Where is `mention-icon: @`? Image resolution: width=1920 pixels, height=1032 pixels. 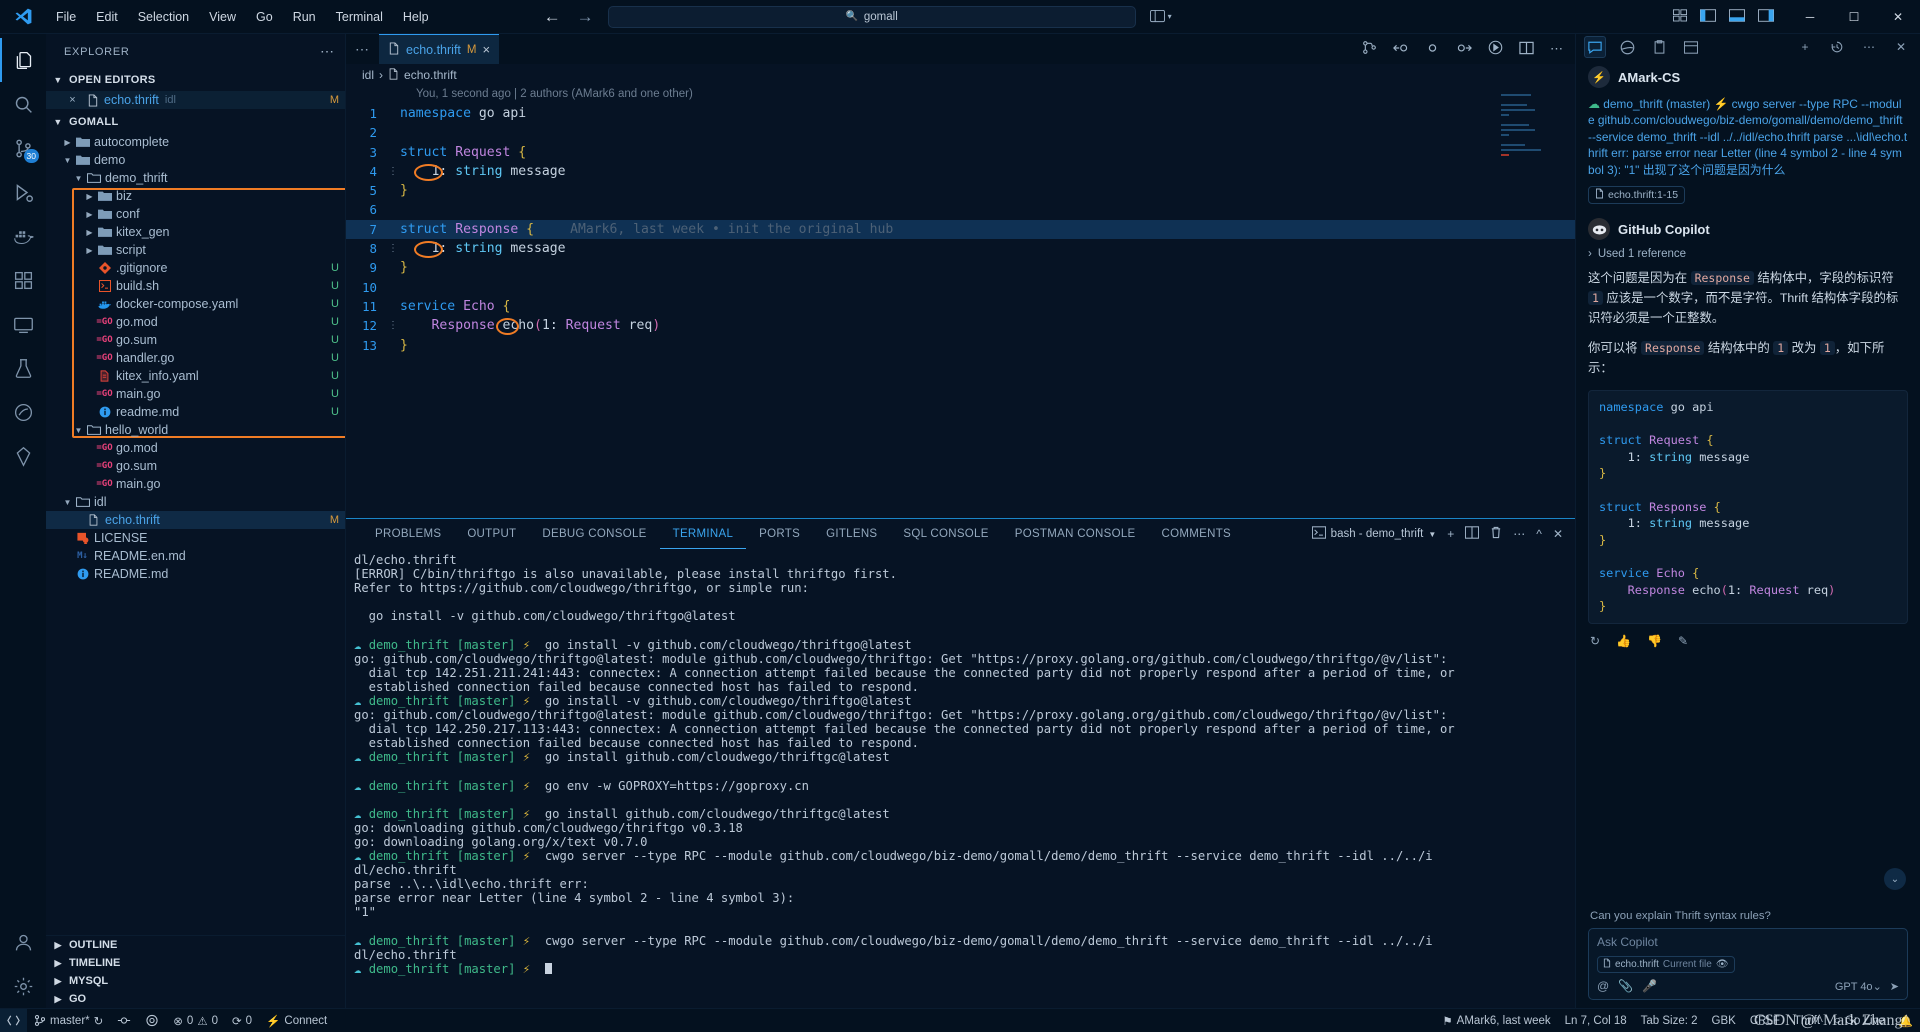
mention-icon: @ is located at coordinates (1603, 986).